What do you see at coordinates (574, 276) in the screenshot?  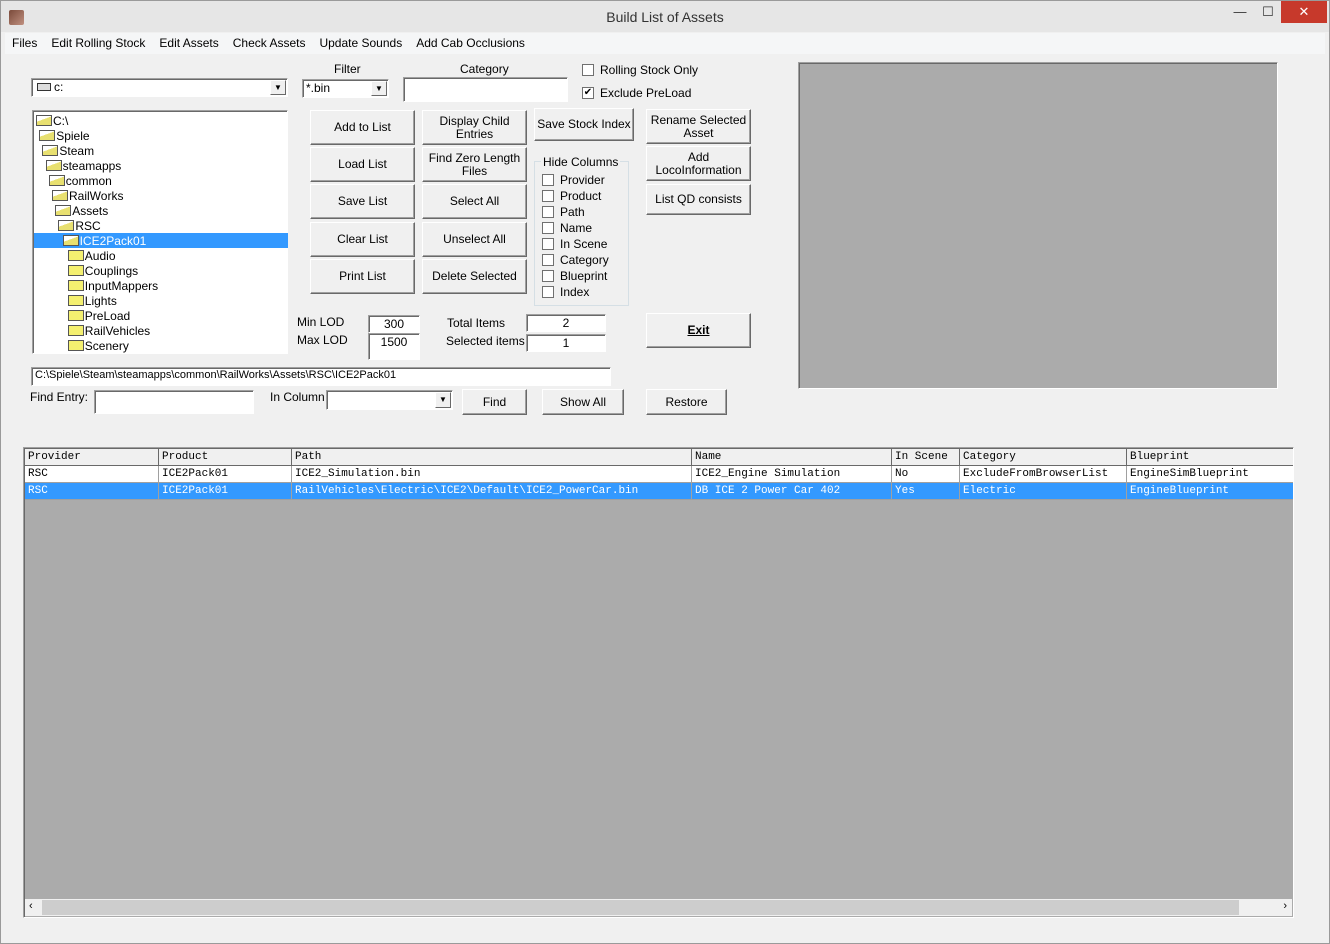 I see `hide-column-checkbox: Blueprint` at bounding box center [574, 276].